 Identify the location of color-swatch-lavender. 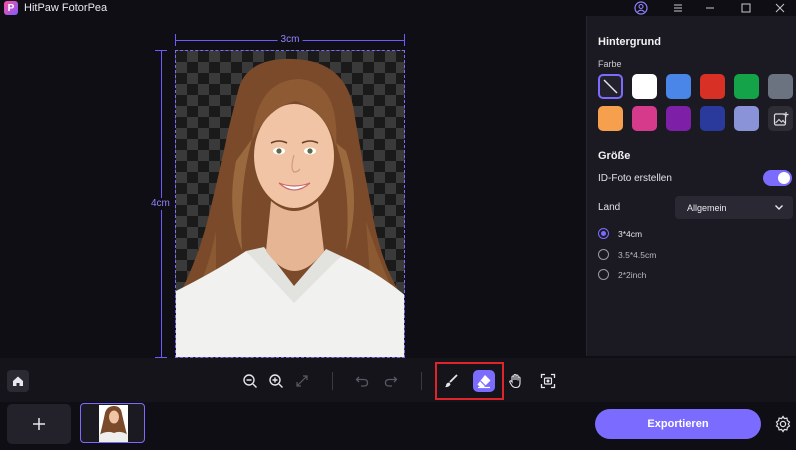
(746, 118).